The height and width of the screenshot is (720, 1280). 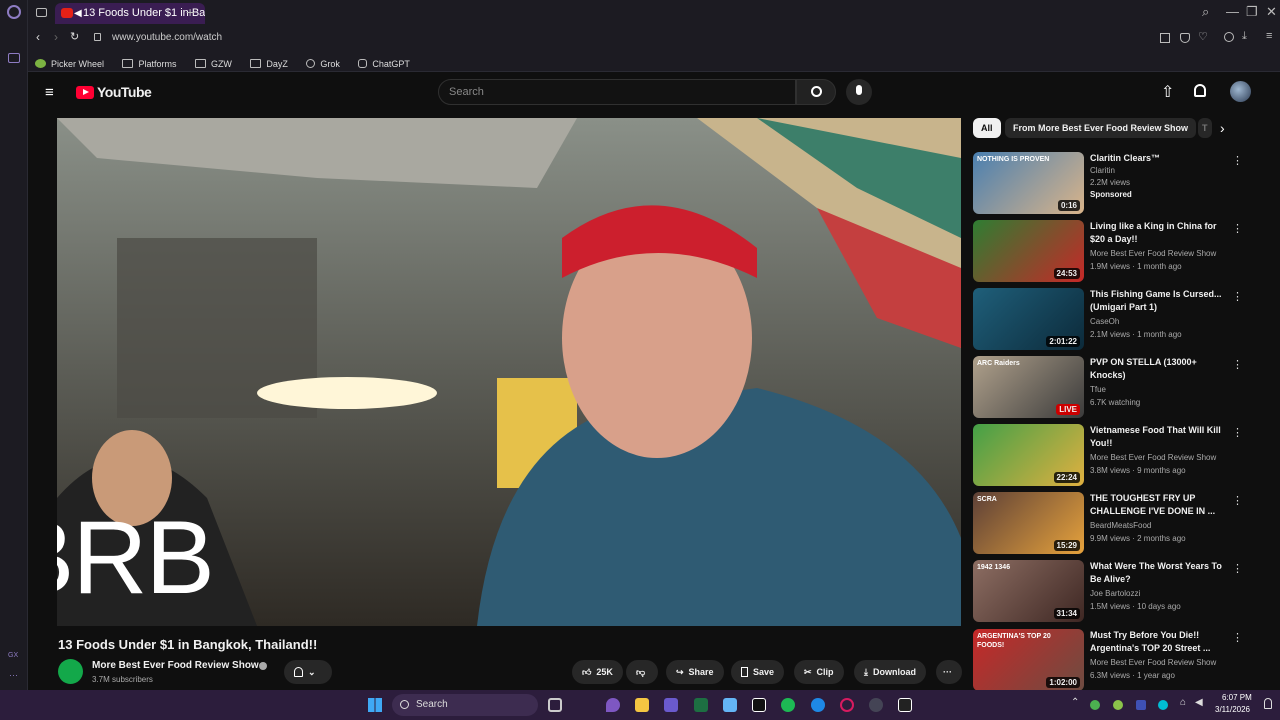 What do you see at coordinates (1237, 697) in the screenshot?
I see `clock-time: 6:07 PM` at bounding box center [1237, 697].